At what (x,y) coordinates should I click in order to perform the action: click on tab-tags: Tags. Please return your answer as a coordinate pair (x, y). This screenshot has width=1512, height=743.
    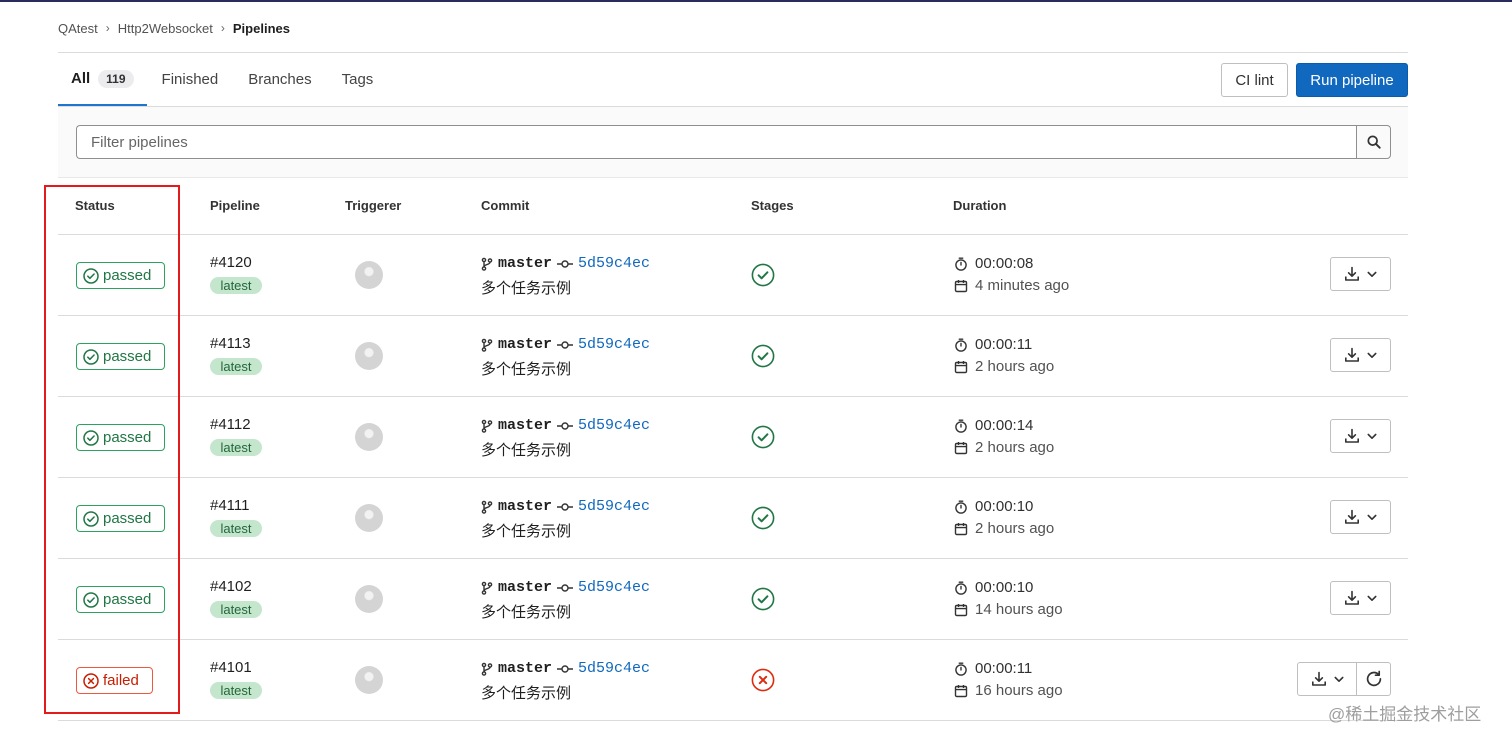
    Looking at the image, I should click on (358, 79).